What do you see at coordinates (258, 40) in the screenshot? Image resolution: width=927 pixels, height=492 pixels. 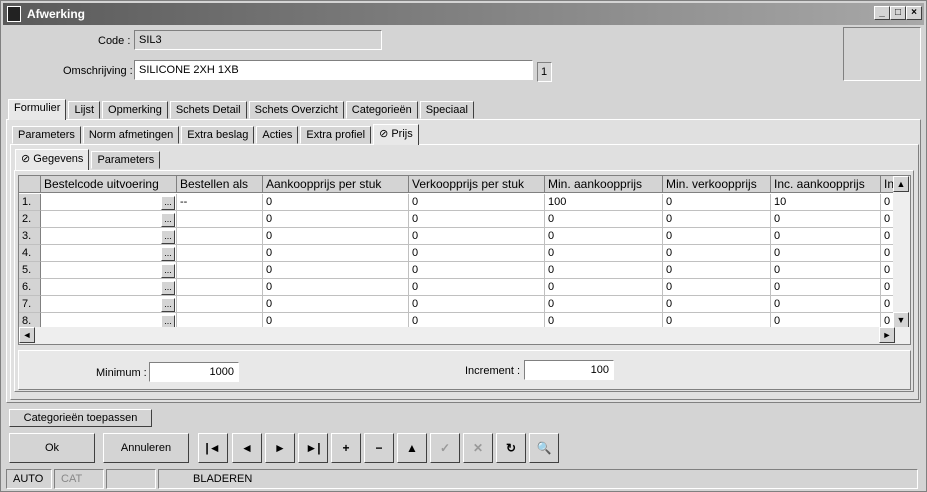 I see `code-field: SIL3` at bounding box center [258, 40].